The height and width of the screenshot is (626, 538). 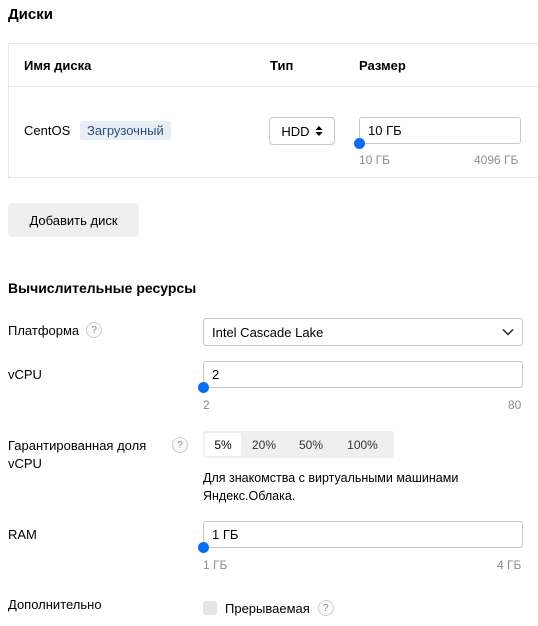 I want to click on guaranteed-share-label-line1: Гарантированная доля, so click(x=77, y=445).